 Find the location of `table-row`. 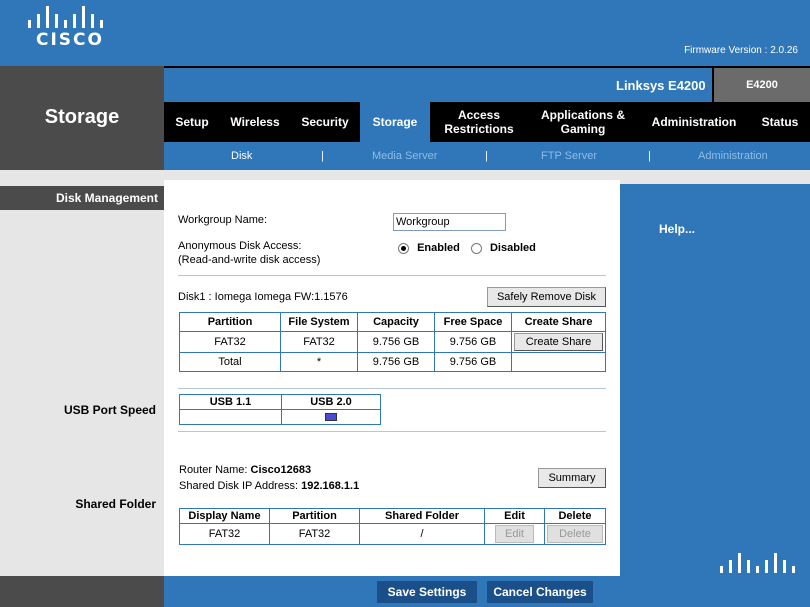

table-row is located at coordinates (280, 417).